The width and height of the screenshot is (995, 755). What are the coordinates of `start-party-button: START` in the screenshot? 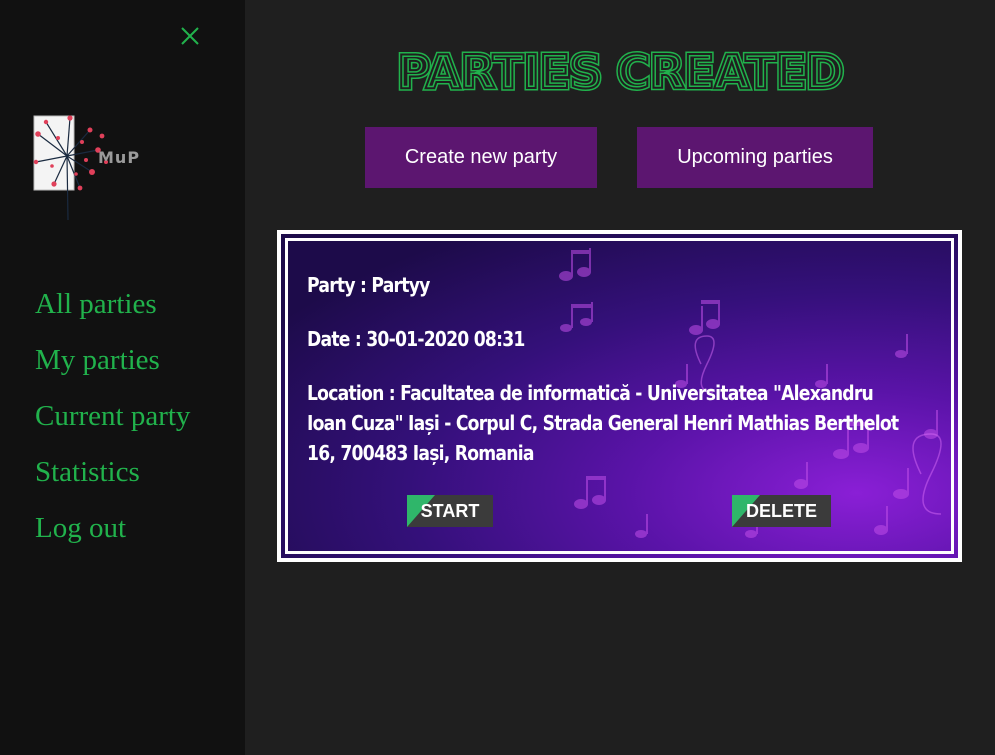 It's located at (450, 511).